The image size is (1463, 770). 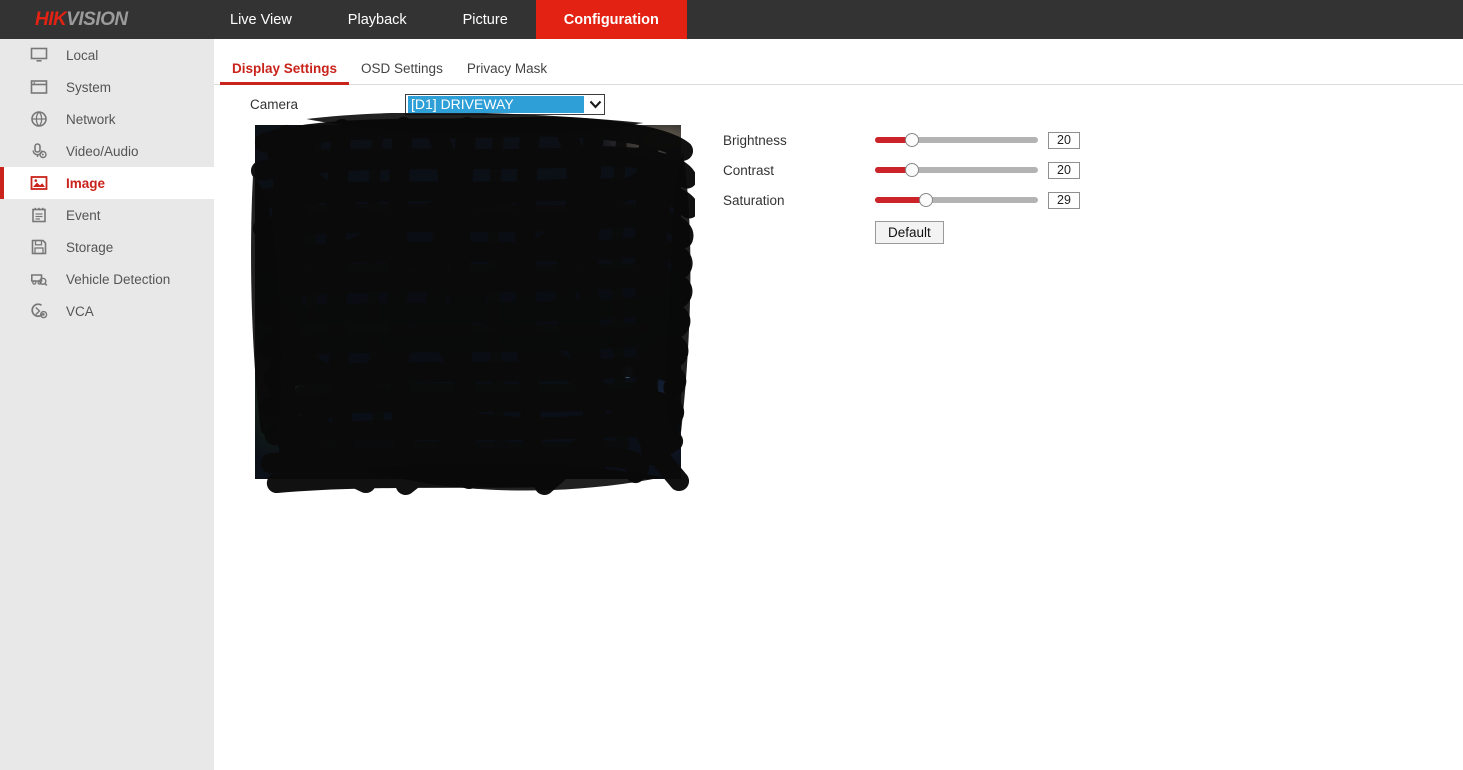 I want to click on image-adjustment-controls: Brightness Contrast Saturation, so click(x=913, y=187).